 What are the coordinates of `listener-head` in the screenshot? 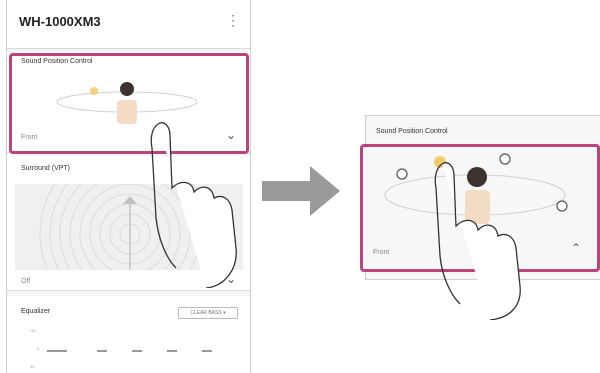 It's located at (477, 177).